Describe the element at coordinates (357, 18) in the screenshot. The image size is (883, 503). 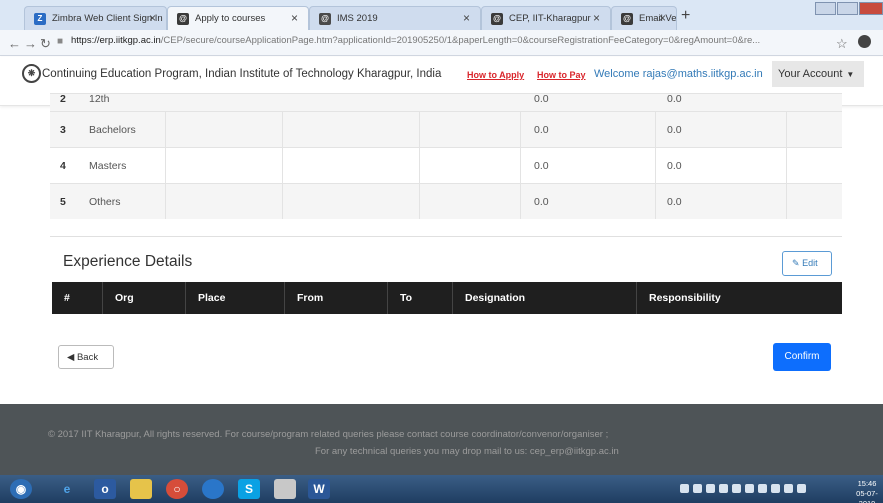
I see `tab-title: IMS 2019` at that location.